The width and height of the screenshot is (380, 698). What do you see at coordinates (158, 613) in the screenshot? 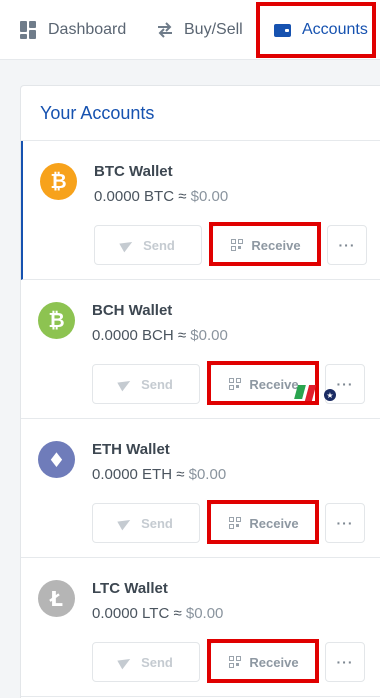
I see `wallet-balance: 0.0000 LTC ≈ $0.00` at bounding box center [158, 613].